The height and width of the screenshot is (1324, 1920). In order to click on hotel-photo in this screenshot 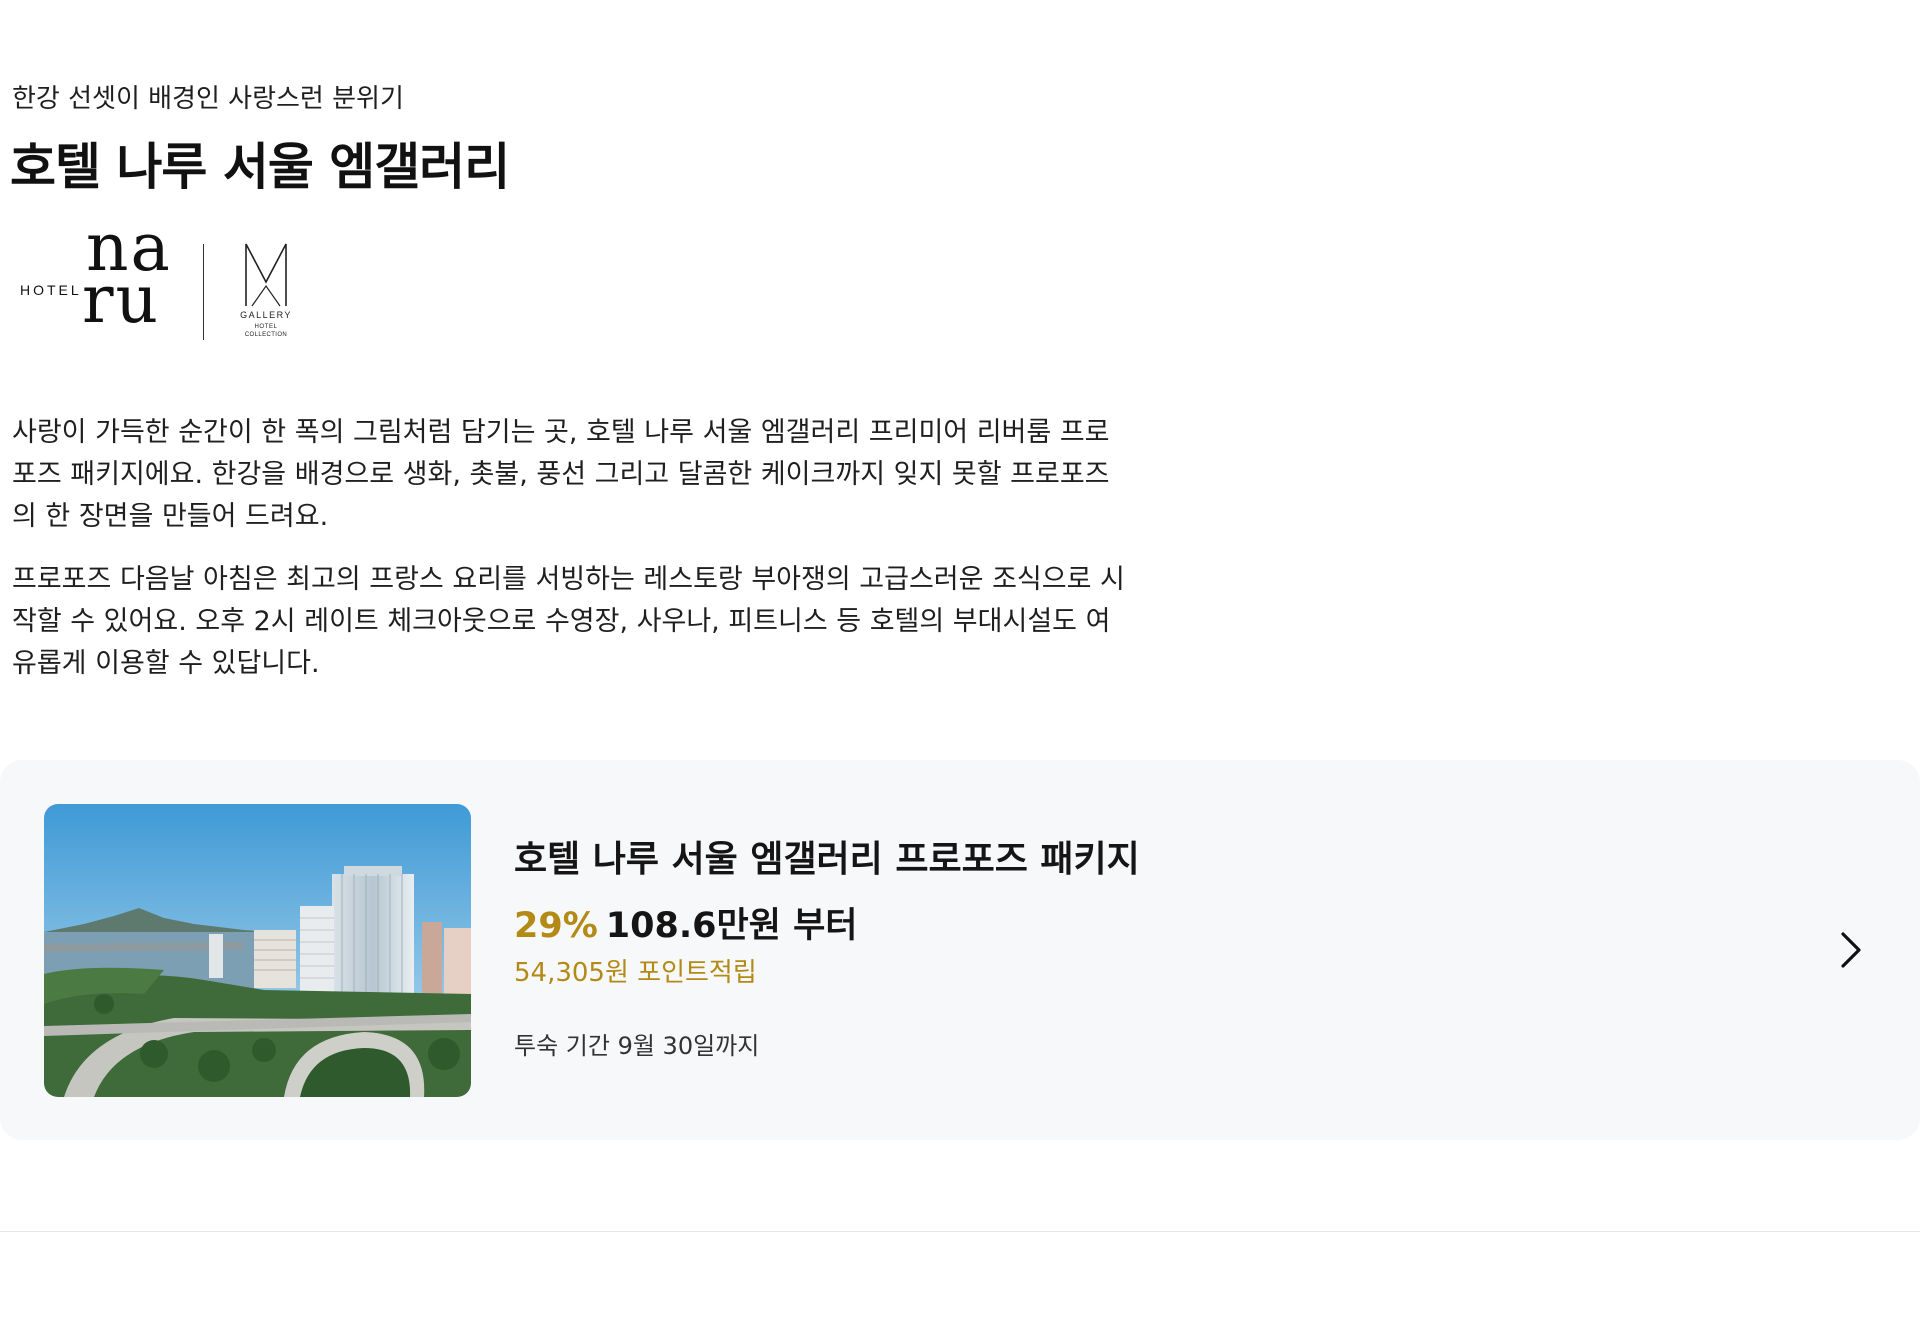, I will do `click(257, 950)`.